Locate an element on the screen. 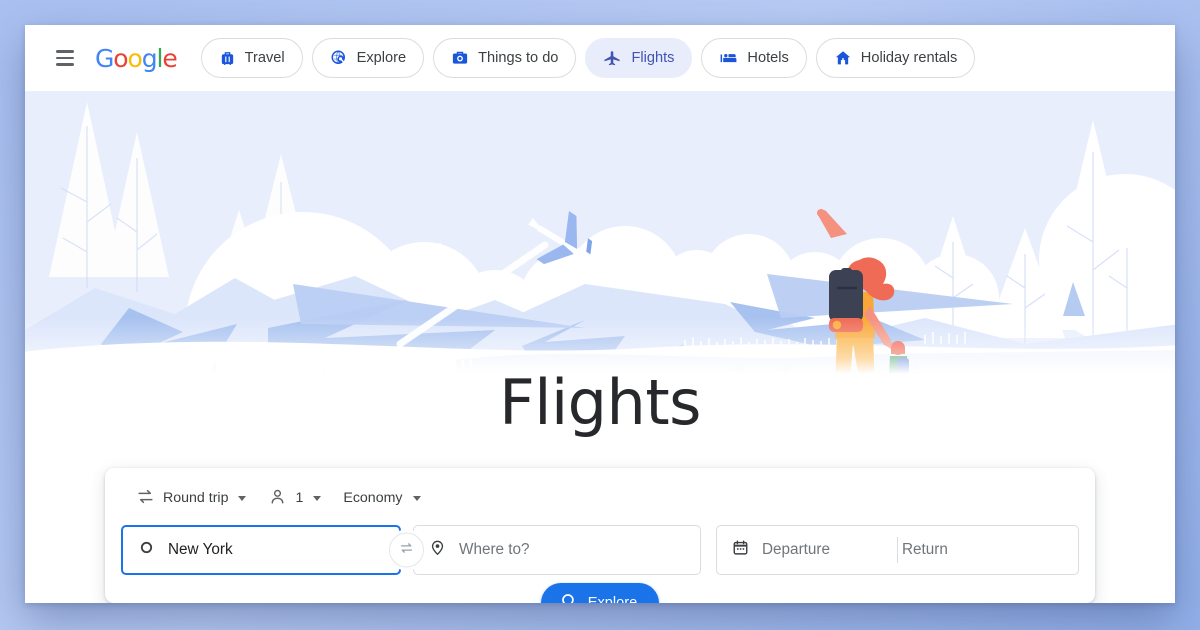 This screenshot has width=1200, height=630. nav-pill-flights: Flights is located at coordinates (639, 58).